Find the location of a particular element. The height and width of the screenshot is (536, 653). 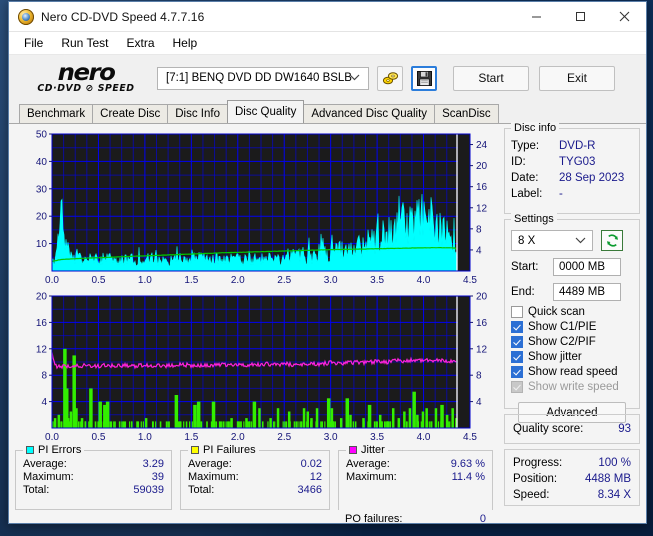

speed-row: 8 X is located at coordinates (572, 240).